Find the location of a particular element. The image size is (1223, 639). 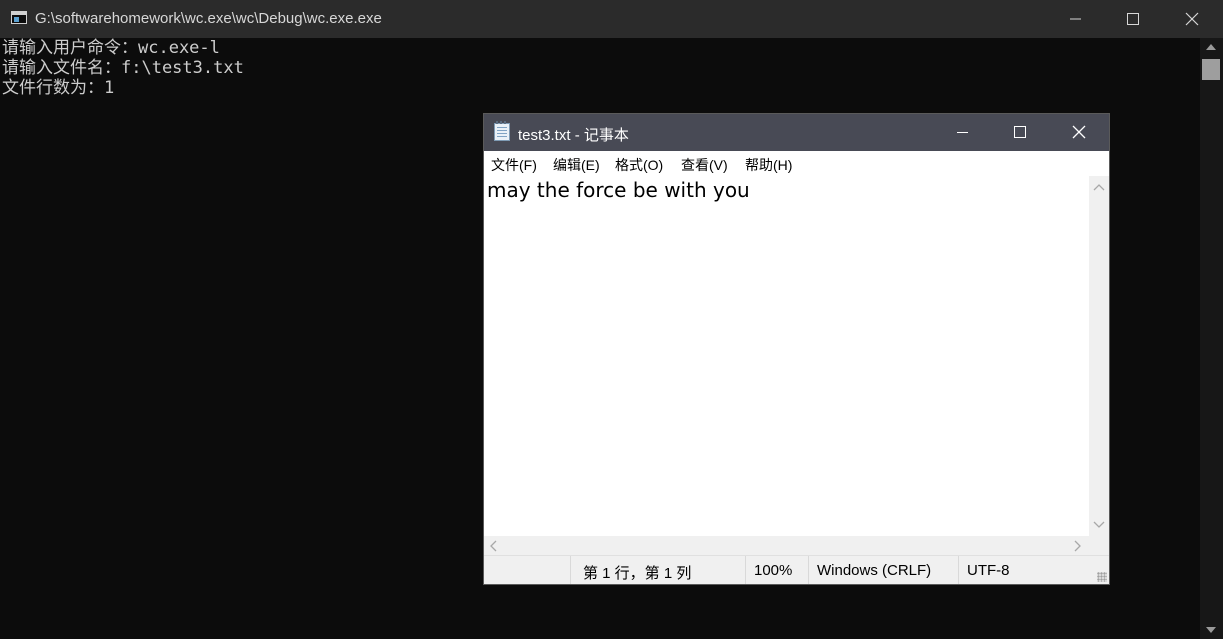

console-window-icon is located at coordinates (19, 17).